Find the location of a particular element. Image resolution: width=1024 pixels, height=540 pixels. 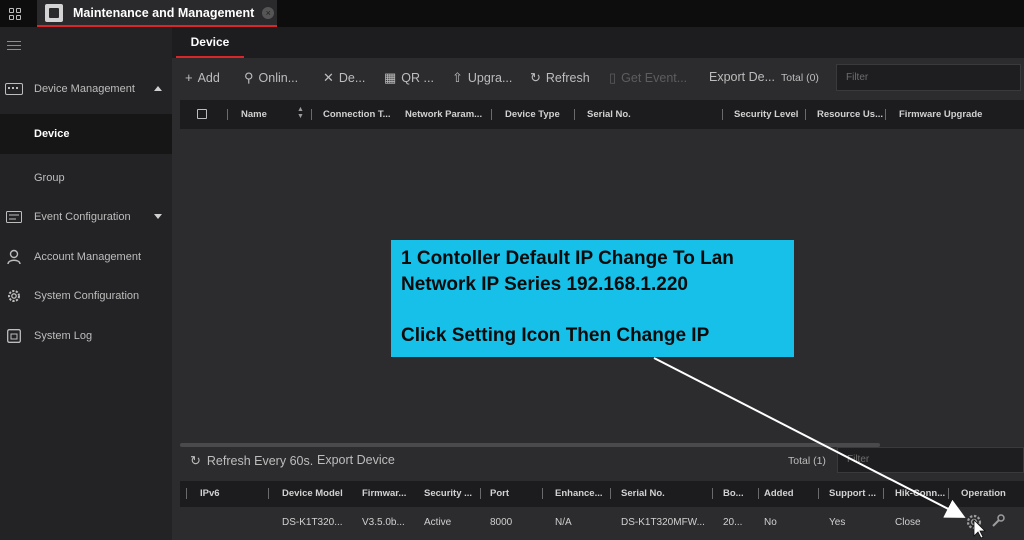

column-name: Name is located at coordinates (254, 114).